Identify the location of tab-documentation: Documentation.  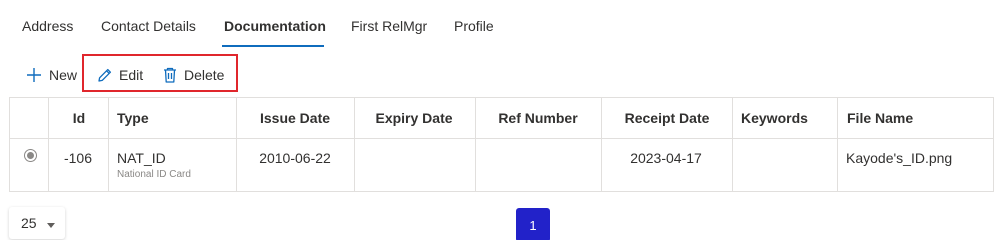
(275, 26).